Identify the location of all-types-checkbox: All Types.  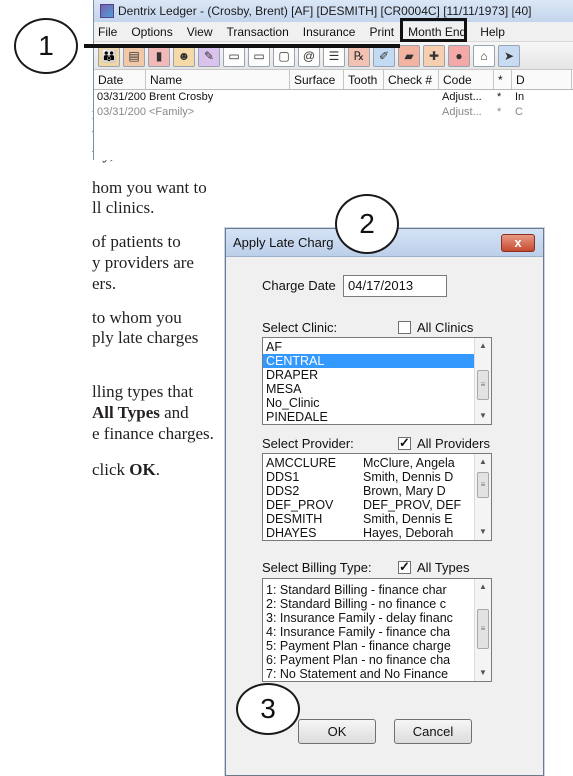
(434, 567).